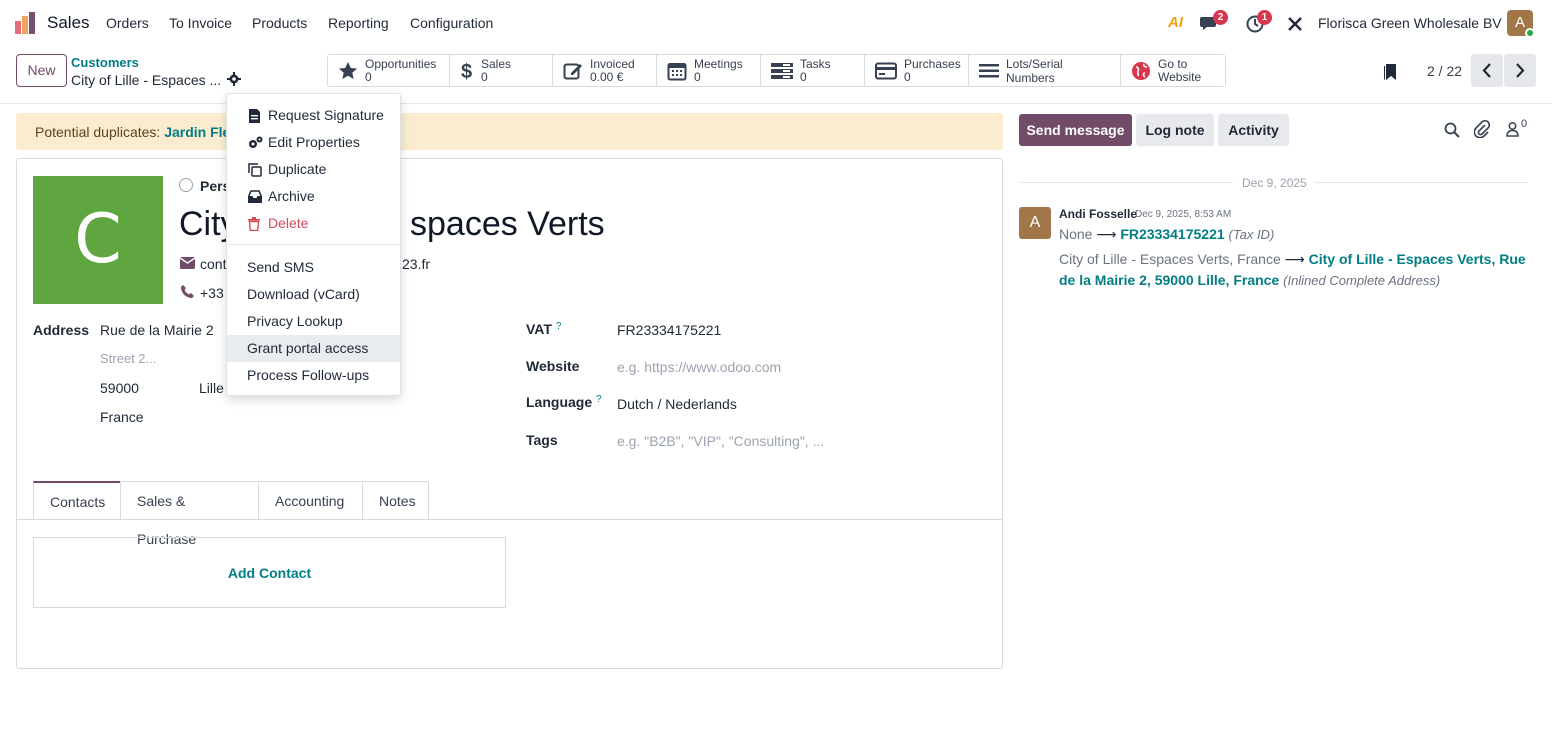  Describe the element at coordinates (197, 132) in the screenshot. I see `duplicate-link: Jardin Fle` at that location.